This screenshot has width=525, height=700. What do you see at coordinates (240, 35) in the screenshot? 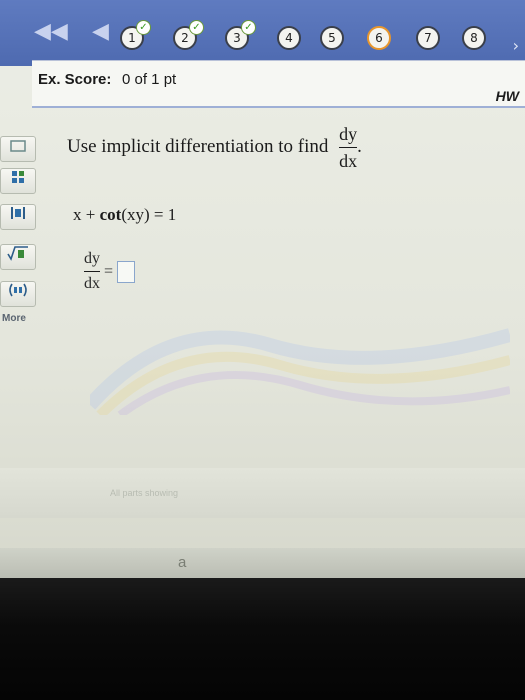
I see `question-3-button: 3 ✓` at bounding box center [240, 35].